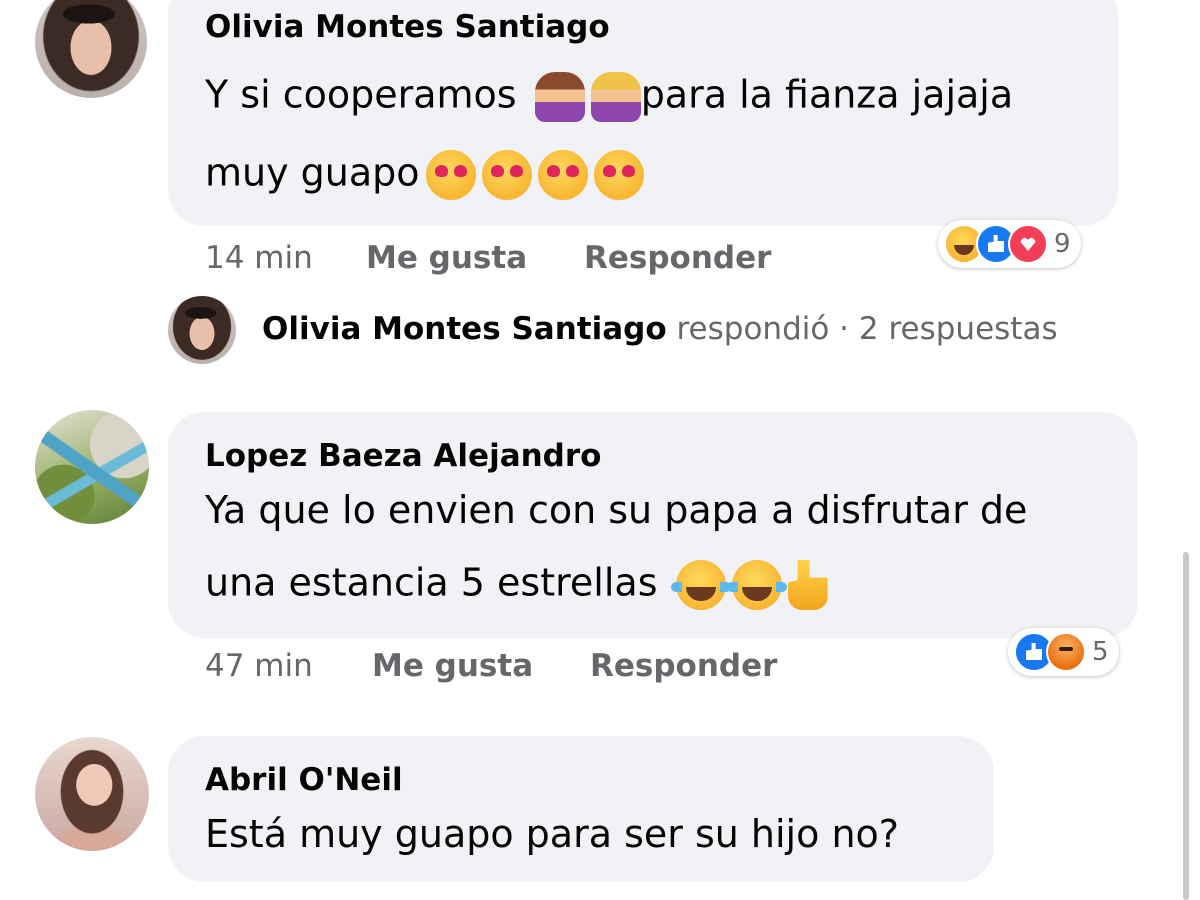 The image size is (1200, 900). I want to click on reactions-summary: 9, so click(1009, 244).